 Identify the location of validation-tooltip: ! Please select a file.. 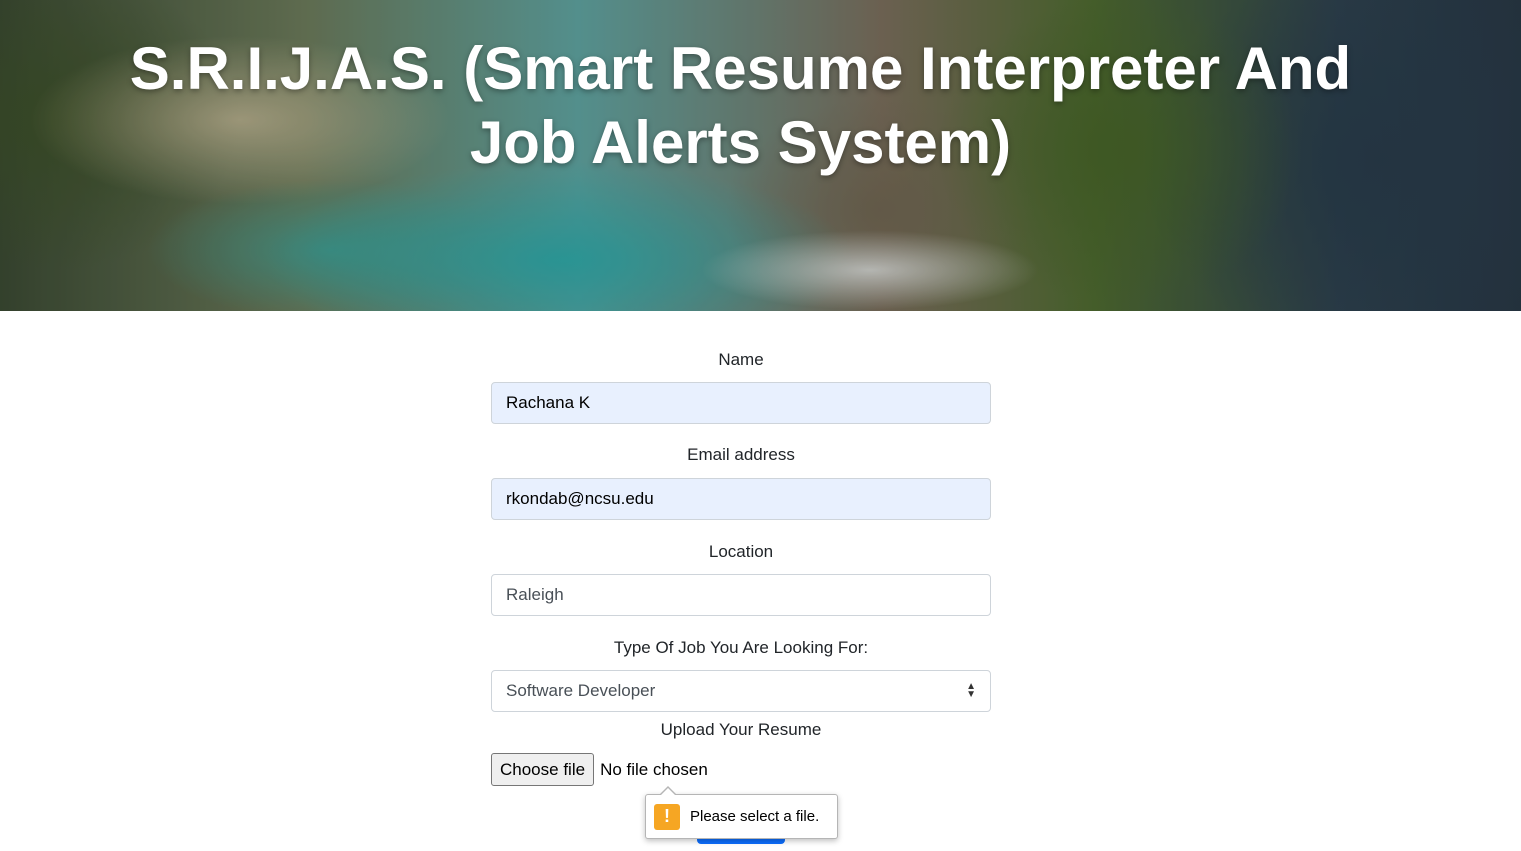
(741, 812).